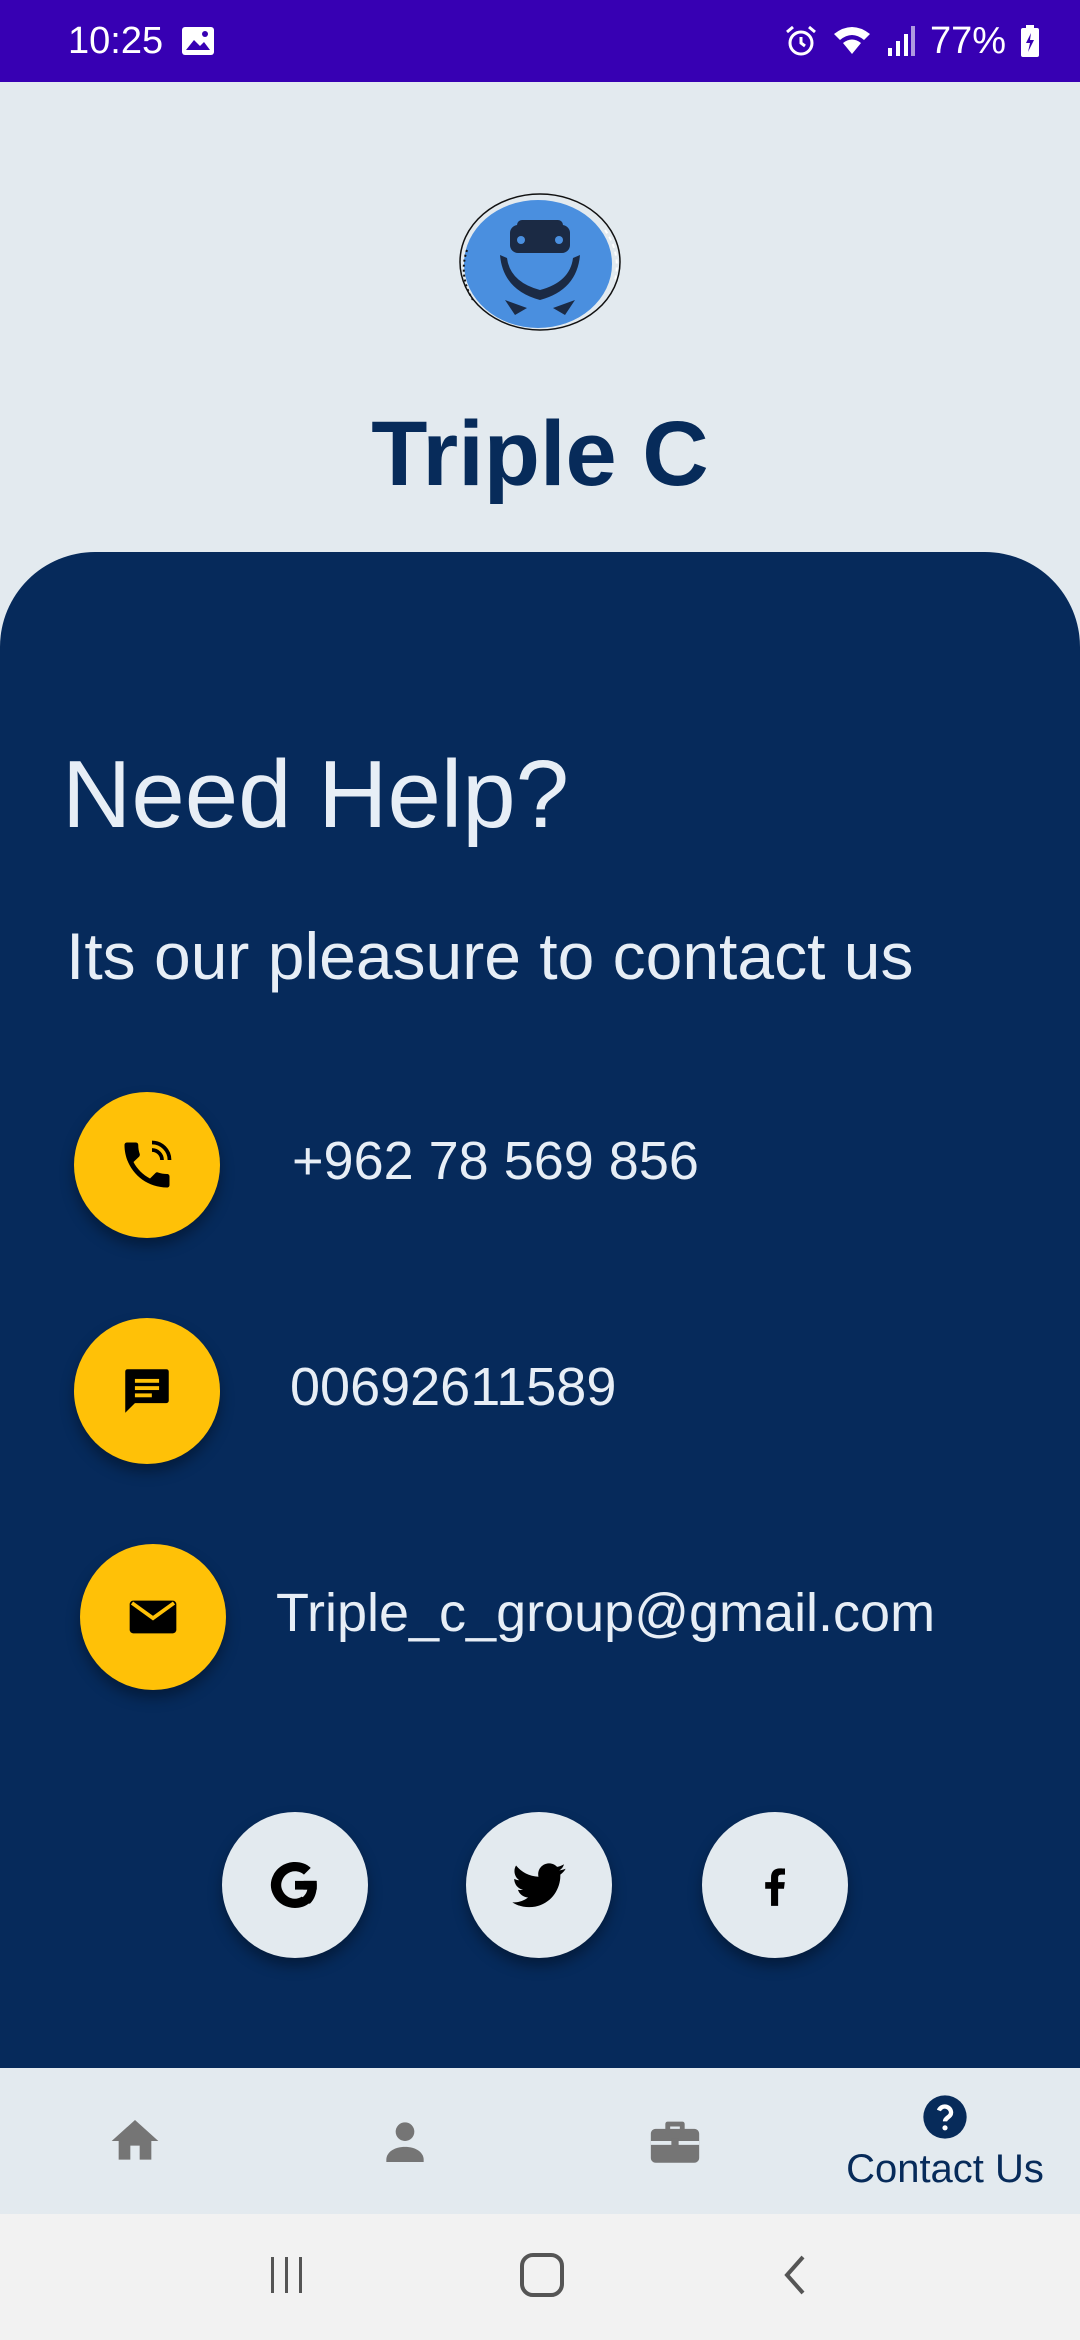  I want to click on phone-number: +962 78 569 856, so click(495, 1161).